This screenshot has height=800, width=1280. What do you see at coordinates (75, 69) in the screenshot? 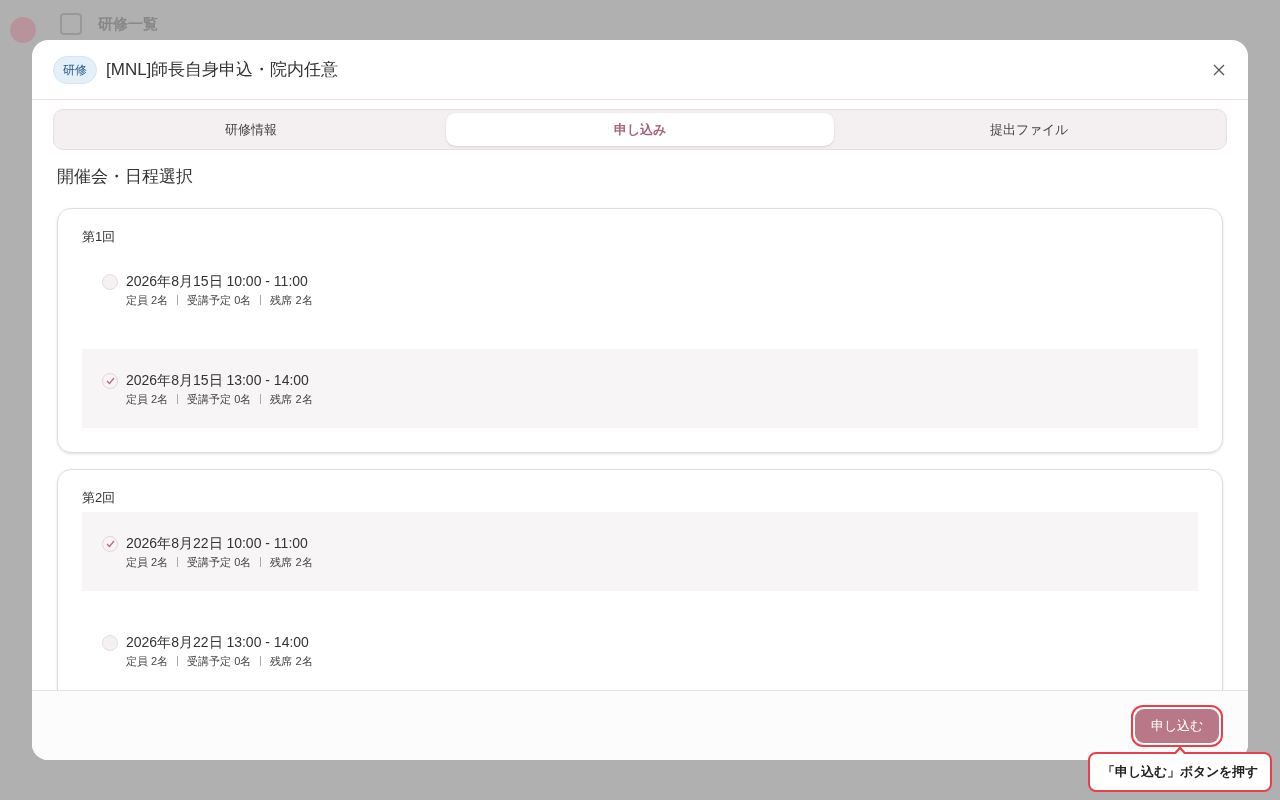
I see `category-tag: 研修` at bounding box center [75, 69].